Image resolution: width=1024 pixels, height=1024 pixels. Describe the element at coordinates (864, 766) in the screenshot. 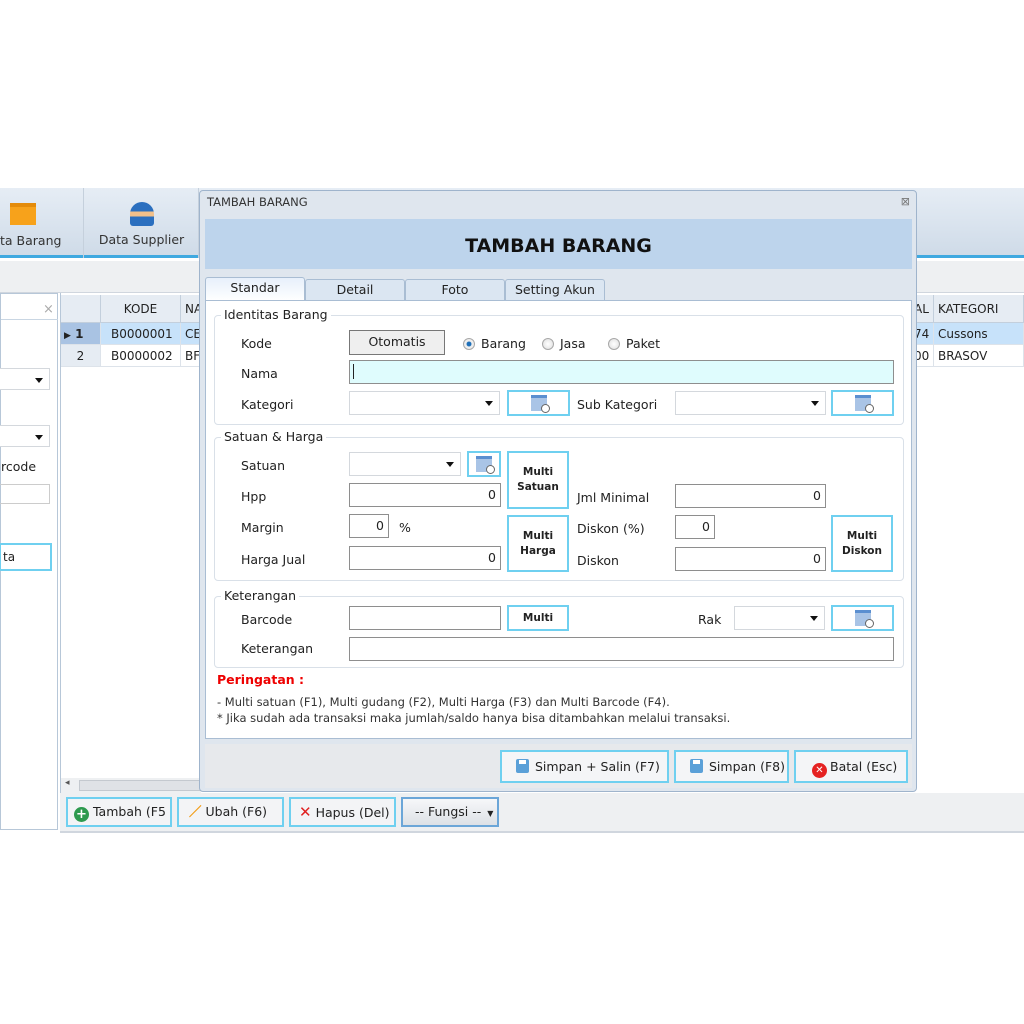

I see `button-label: Batal (Esc)` at that location.